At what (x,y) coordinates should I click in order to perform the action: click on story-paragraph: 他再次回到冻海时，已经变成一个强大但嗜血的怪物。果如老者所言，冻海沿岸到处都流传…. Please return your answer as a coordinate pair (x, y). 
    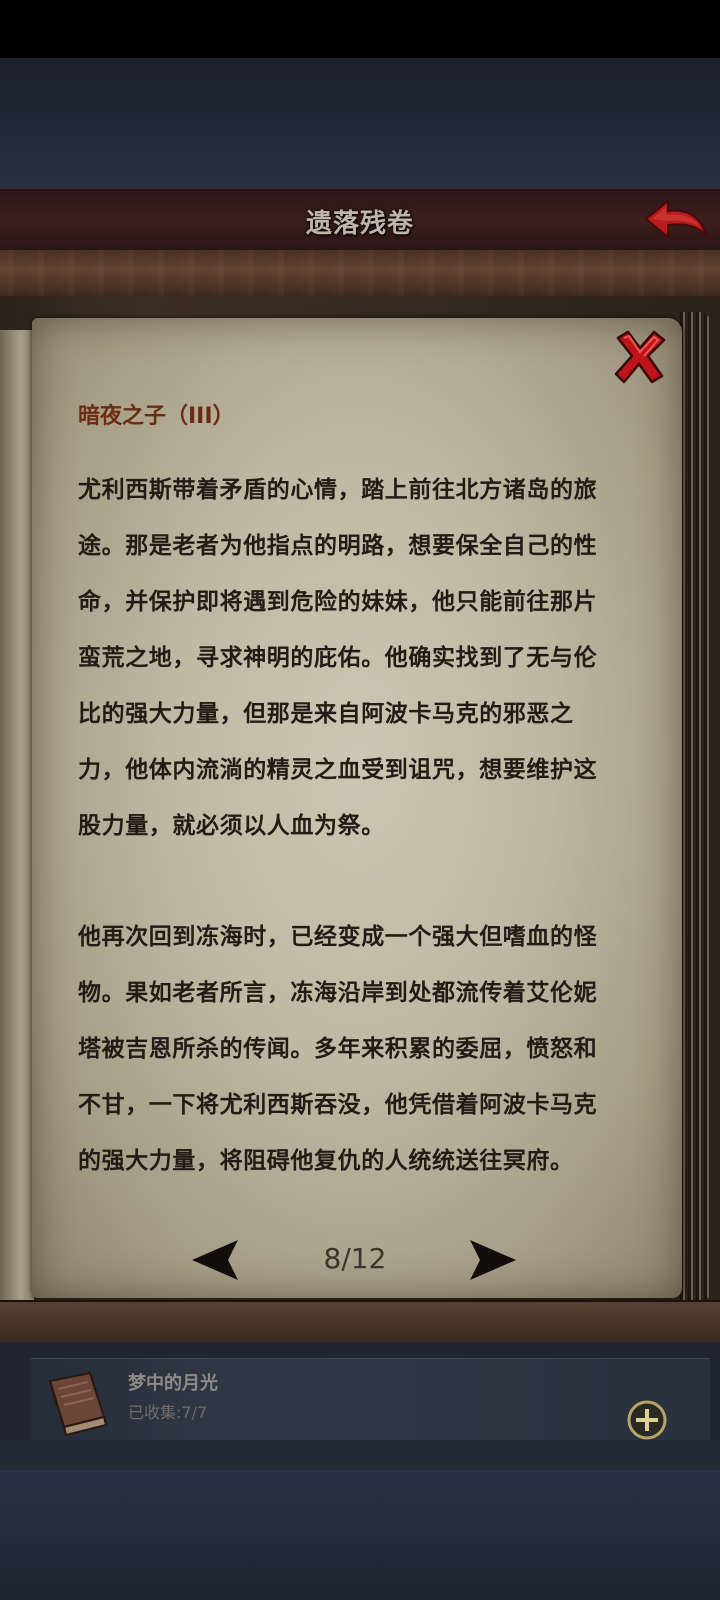
    Looking at the image, I should click on (338, 1049).